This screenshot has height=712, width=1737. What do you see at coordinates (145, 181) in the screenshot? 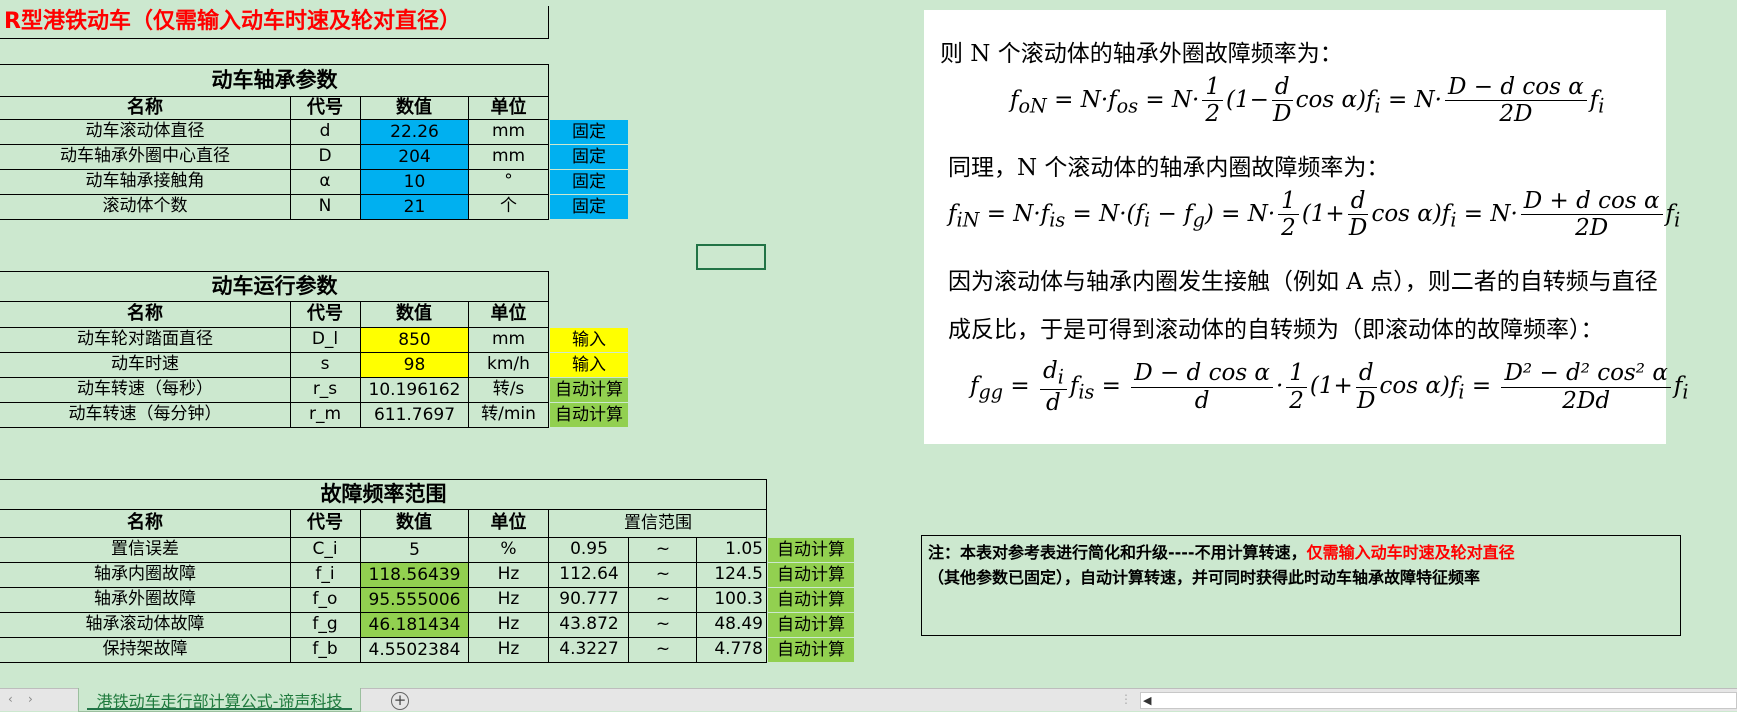
I see `param-name: 动车轴承接触角` at bounding box center [145, 181].